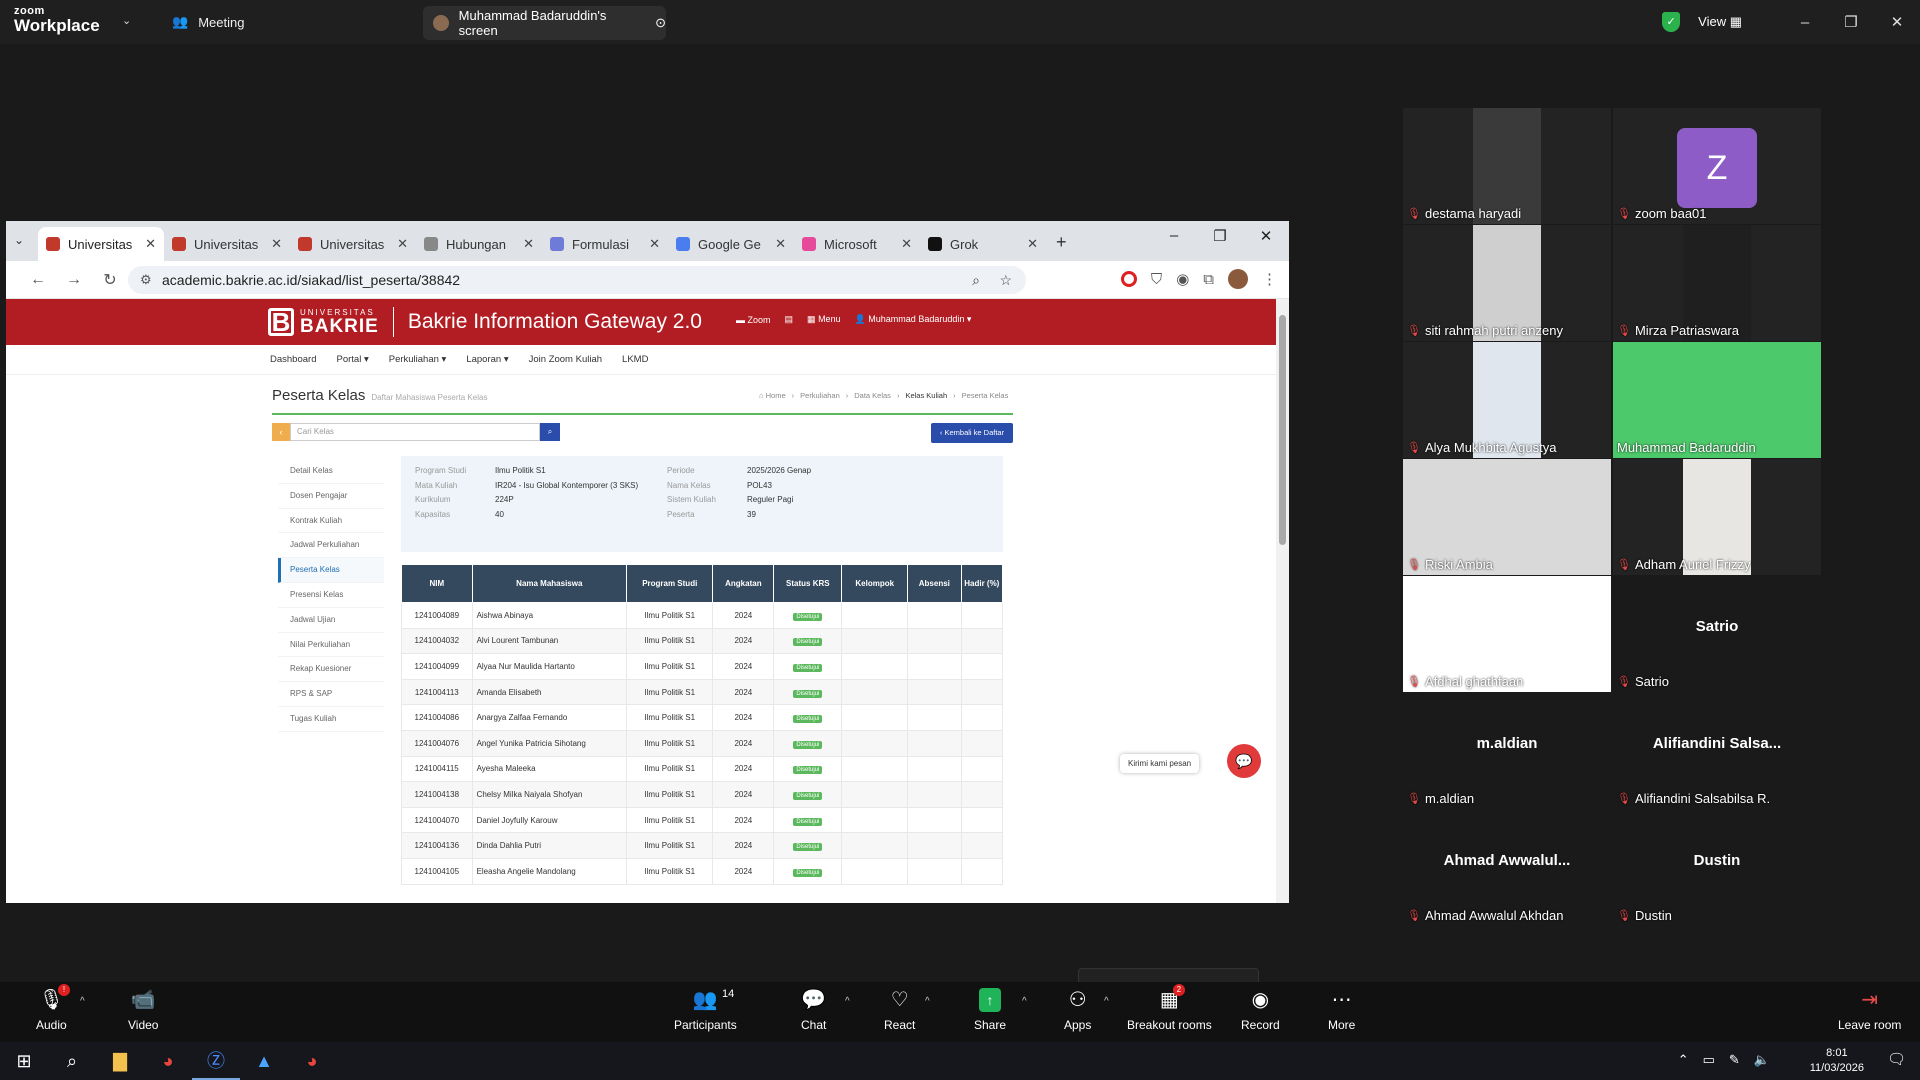 The image size is (1920, 1080). Describe the element at coordinates (293, 359) in the screenshot. I see `subnav-dashboard: Dashboard` at that location.